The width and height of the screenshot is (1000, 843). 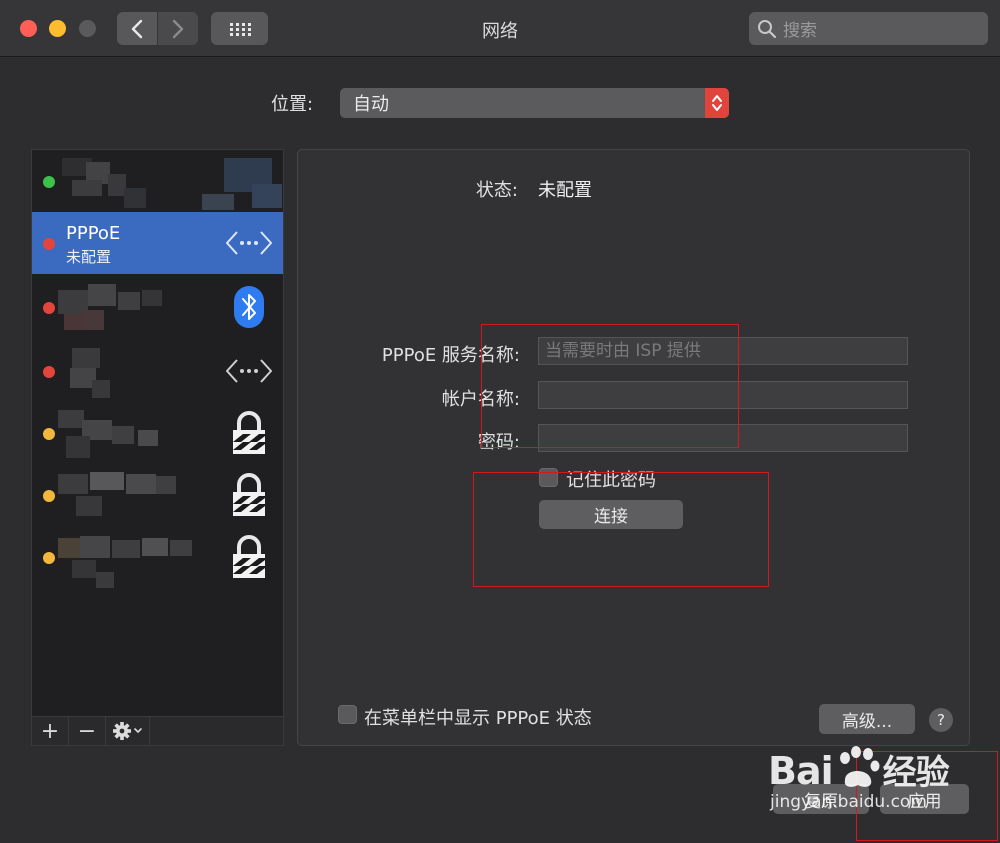 I want to click on title-bar: 网络 搜索, so click(x=500, y=28).